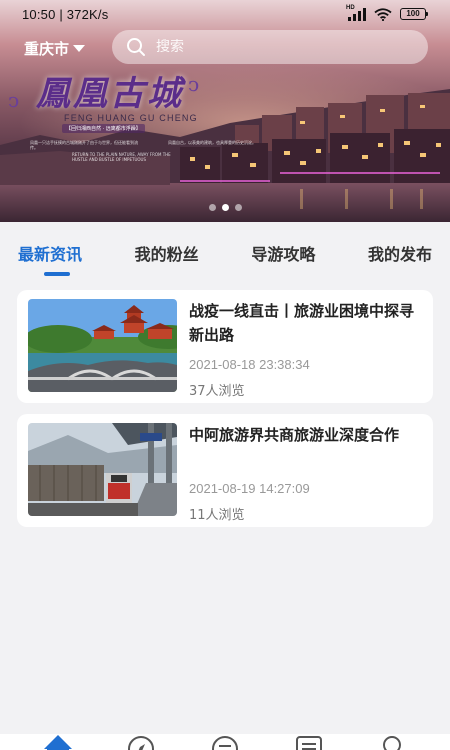 The height and width of the screenshot is (750, 450). I want to click on tab-latest-news: 最新资讯, so click(50, 253).